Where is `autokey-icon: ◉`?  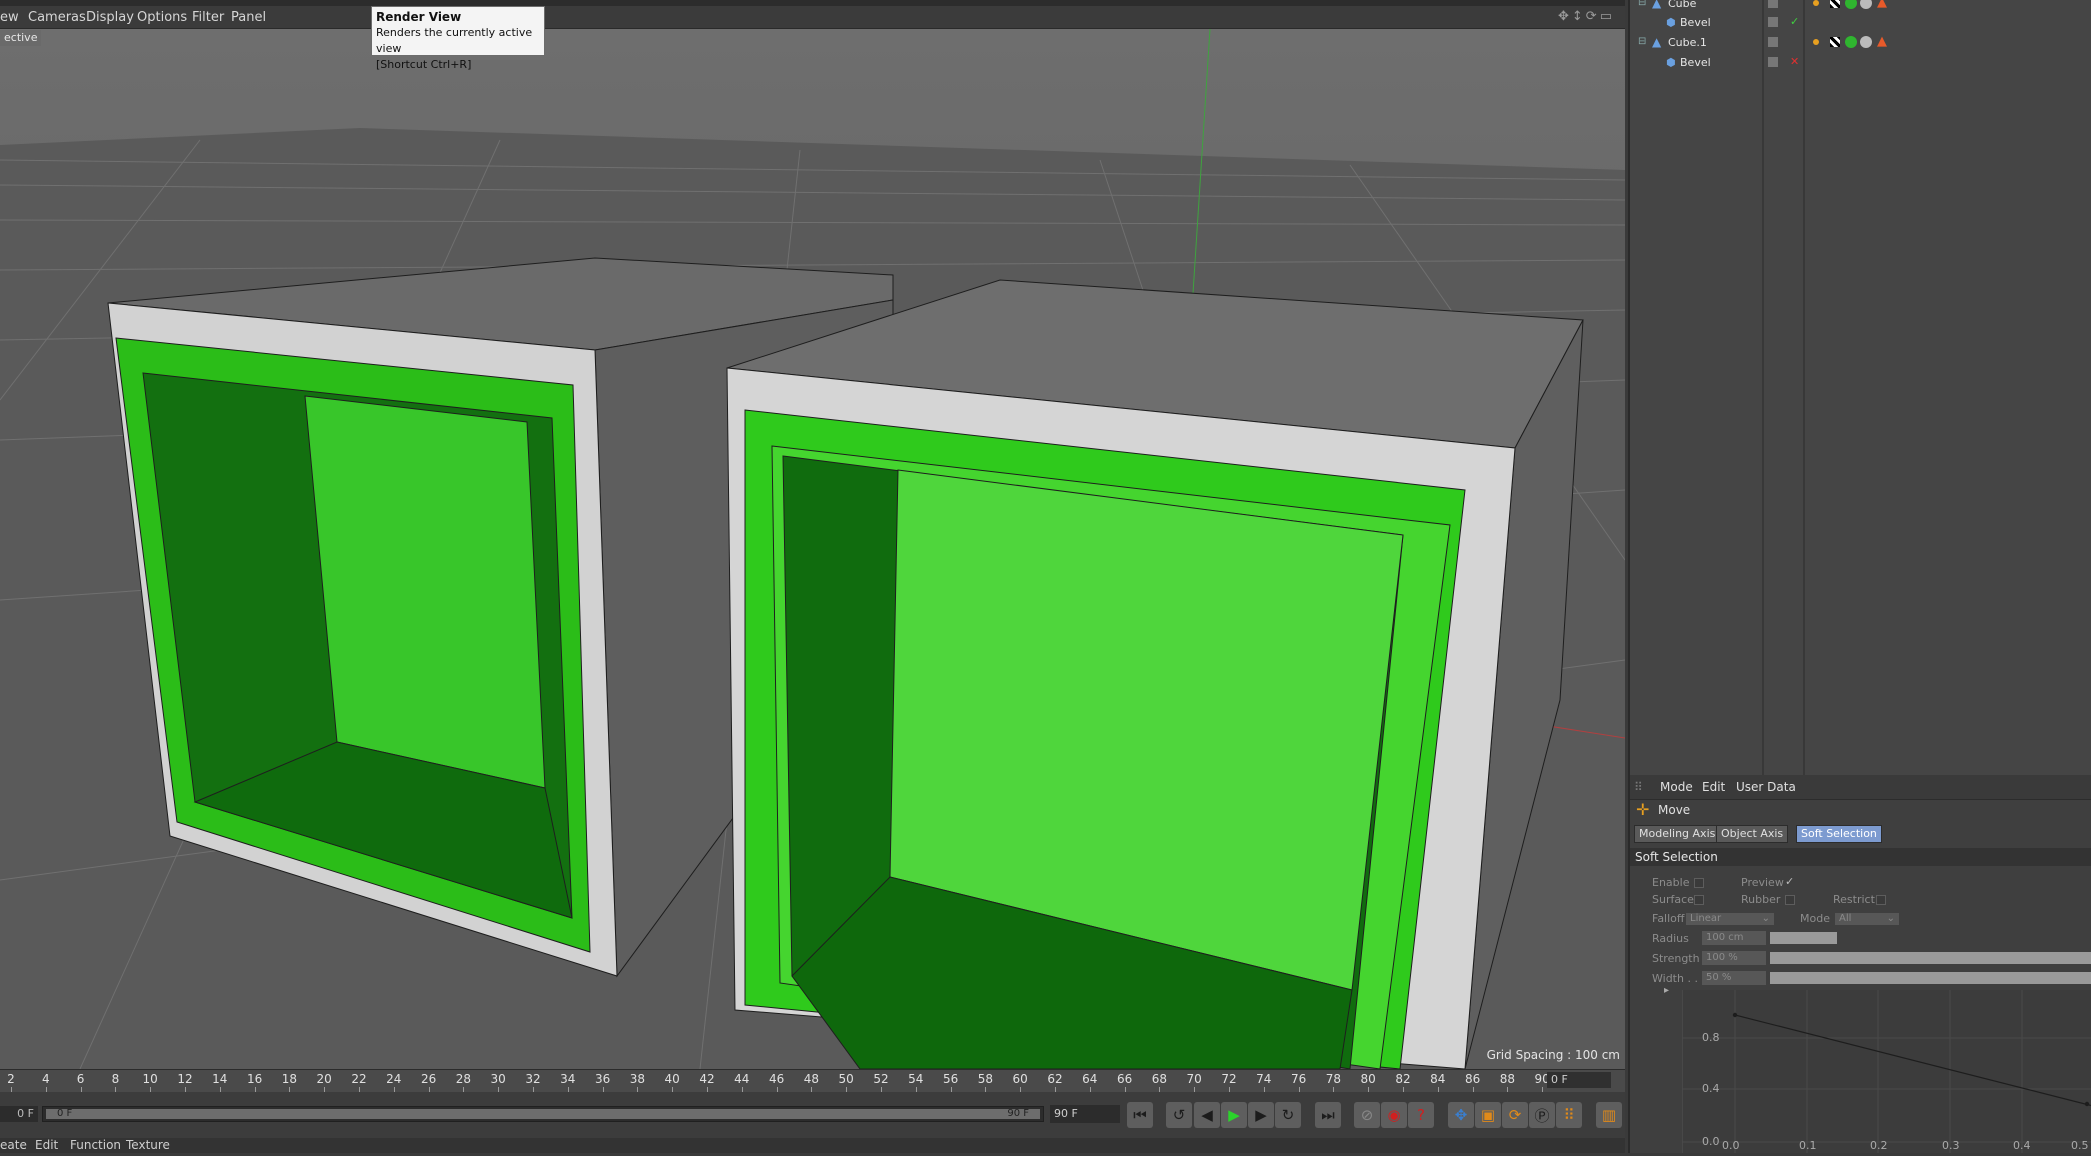
autokey-icon: ◉ is located at coordinates (1394, 1115).